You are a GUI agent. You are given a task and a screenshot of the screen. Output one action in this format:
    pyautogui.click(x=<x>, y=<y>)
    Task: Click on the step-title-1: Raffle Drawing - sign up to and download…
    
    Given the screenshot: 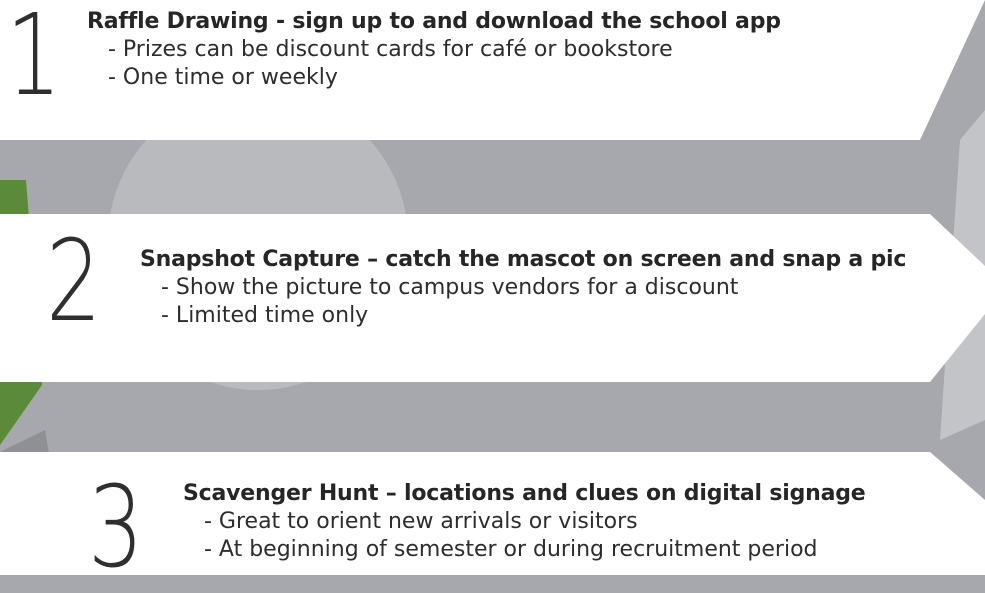 What is the action you would take?
    pyautogui.click(x=434, y=21)
    